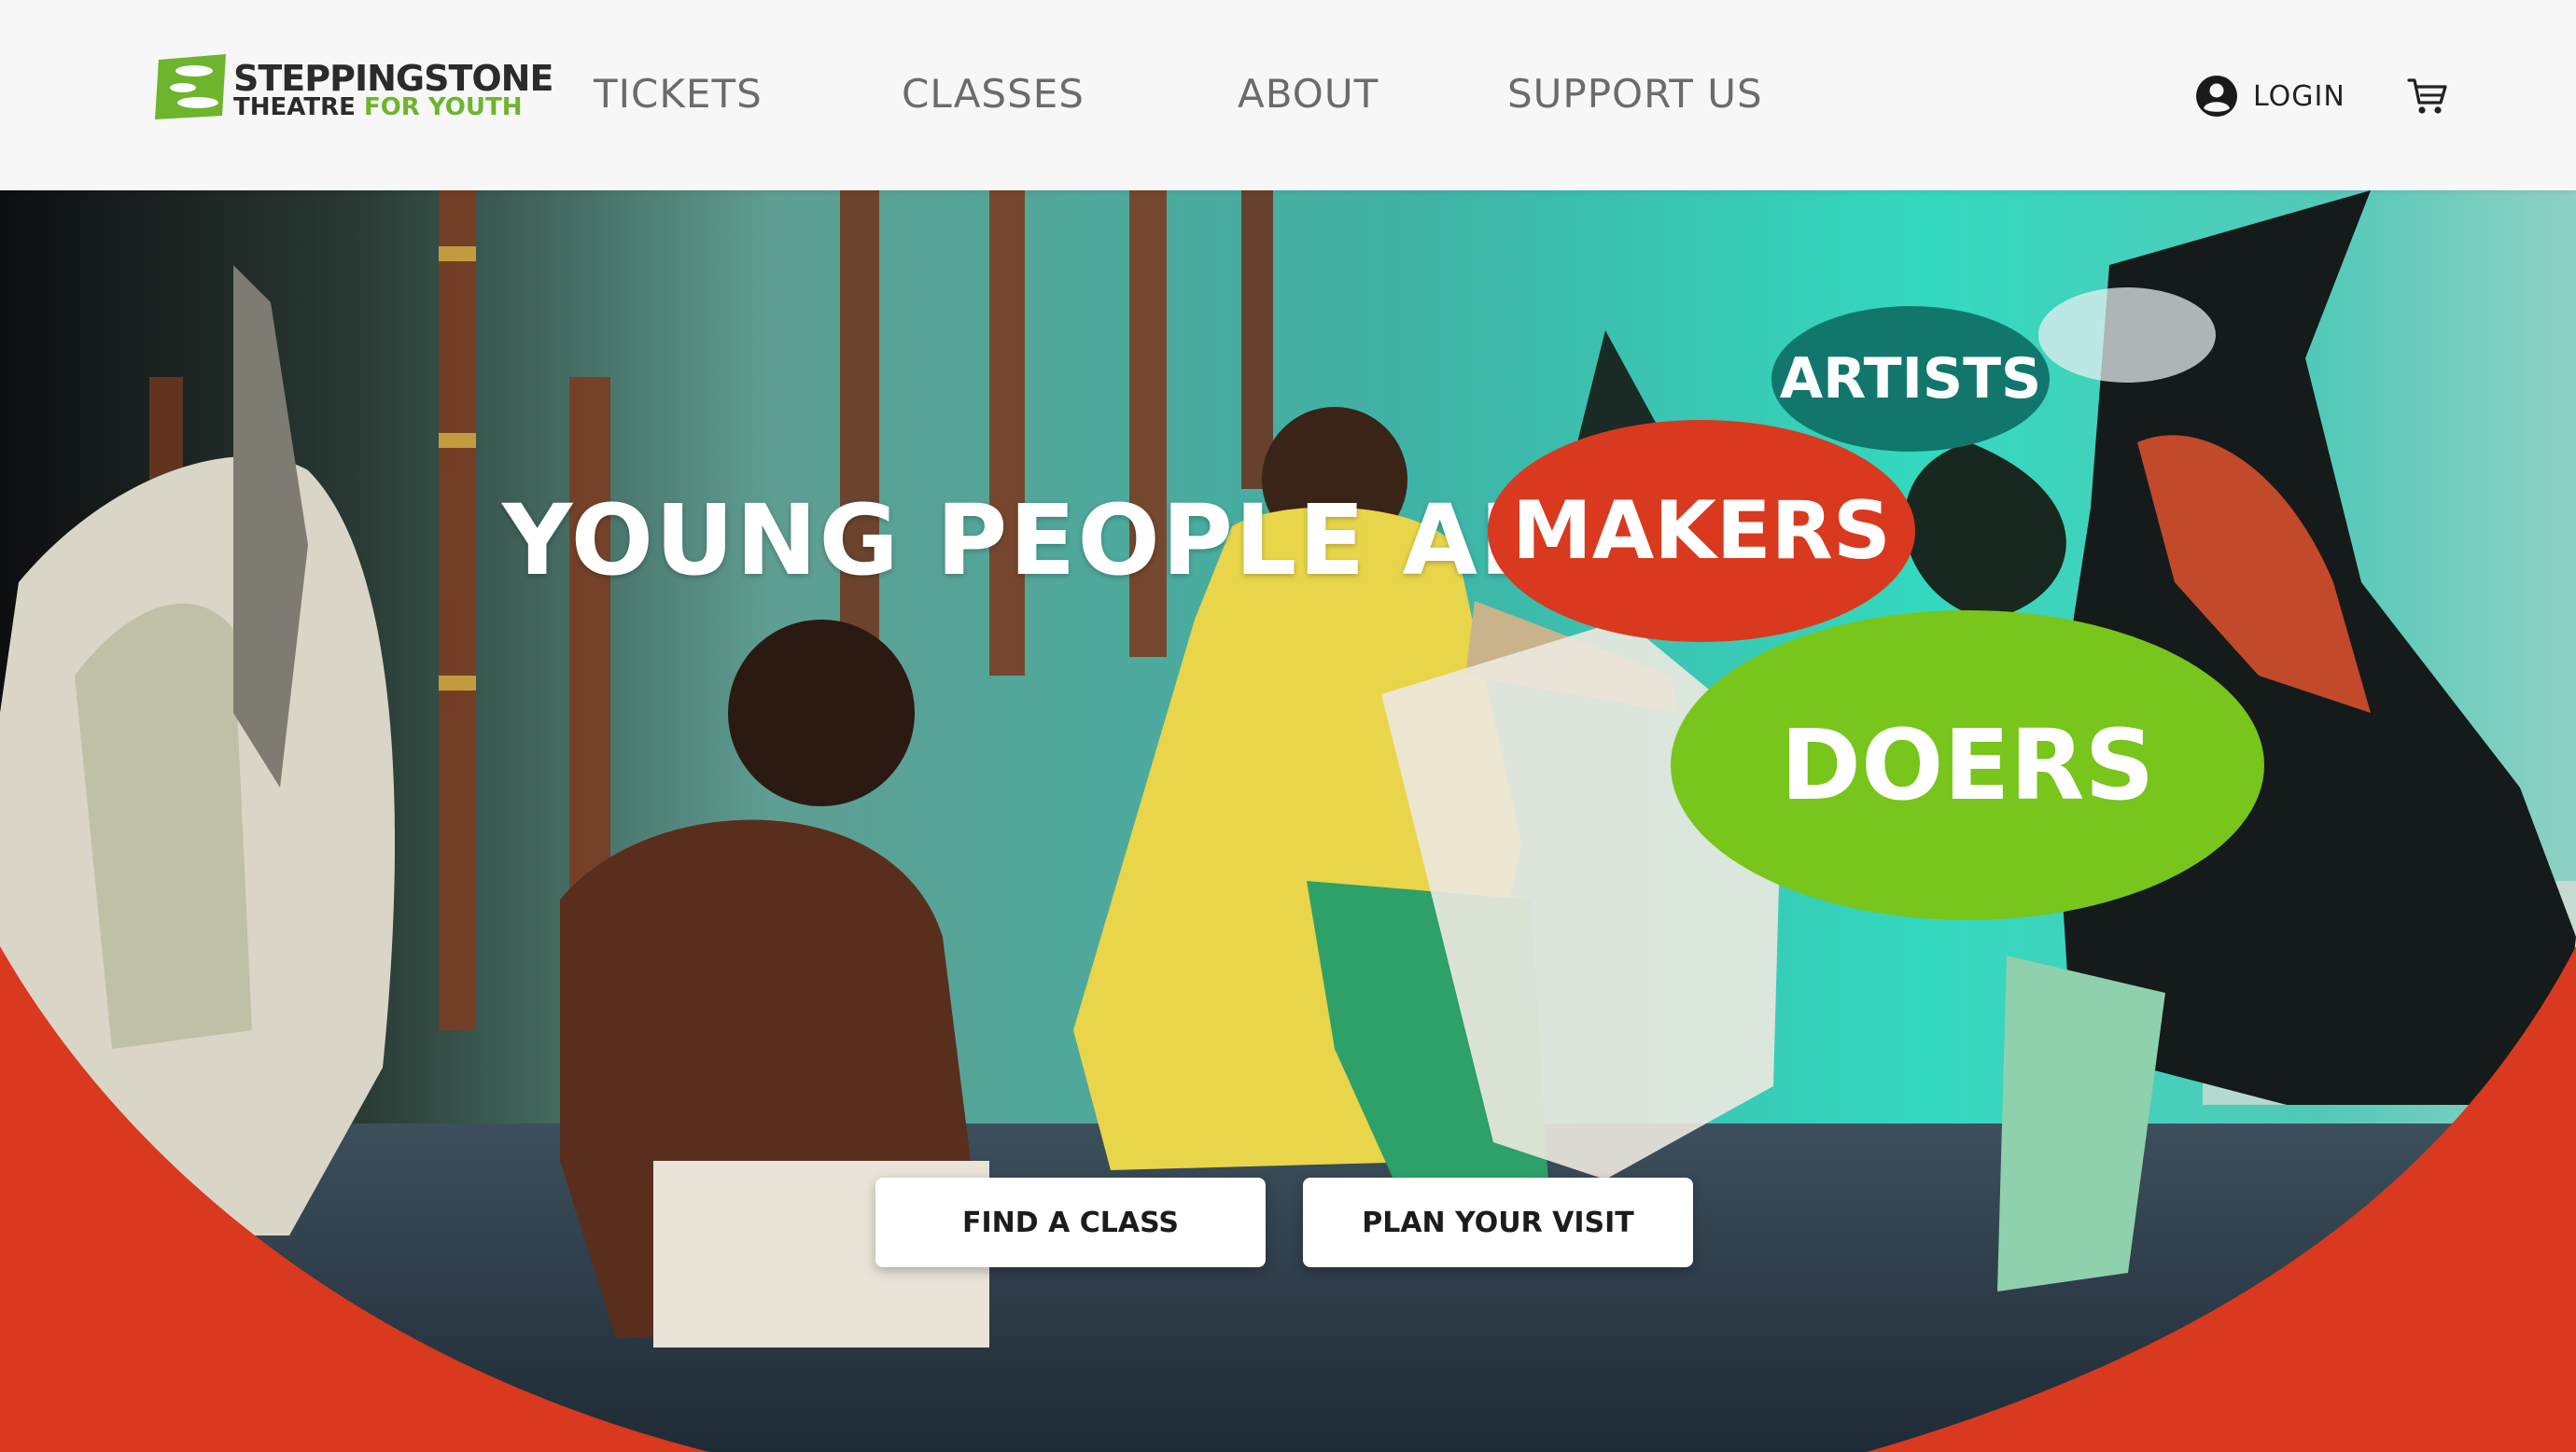 This screenshot has height=1452, width=2576. Describe the element at coordinates (1070, 1222) in the screenshot. I see `find-a-class-button: FIND A CLASS` at that location.